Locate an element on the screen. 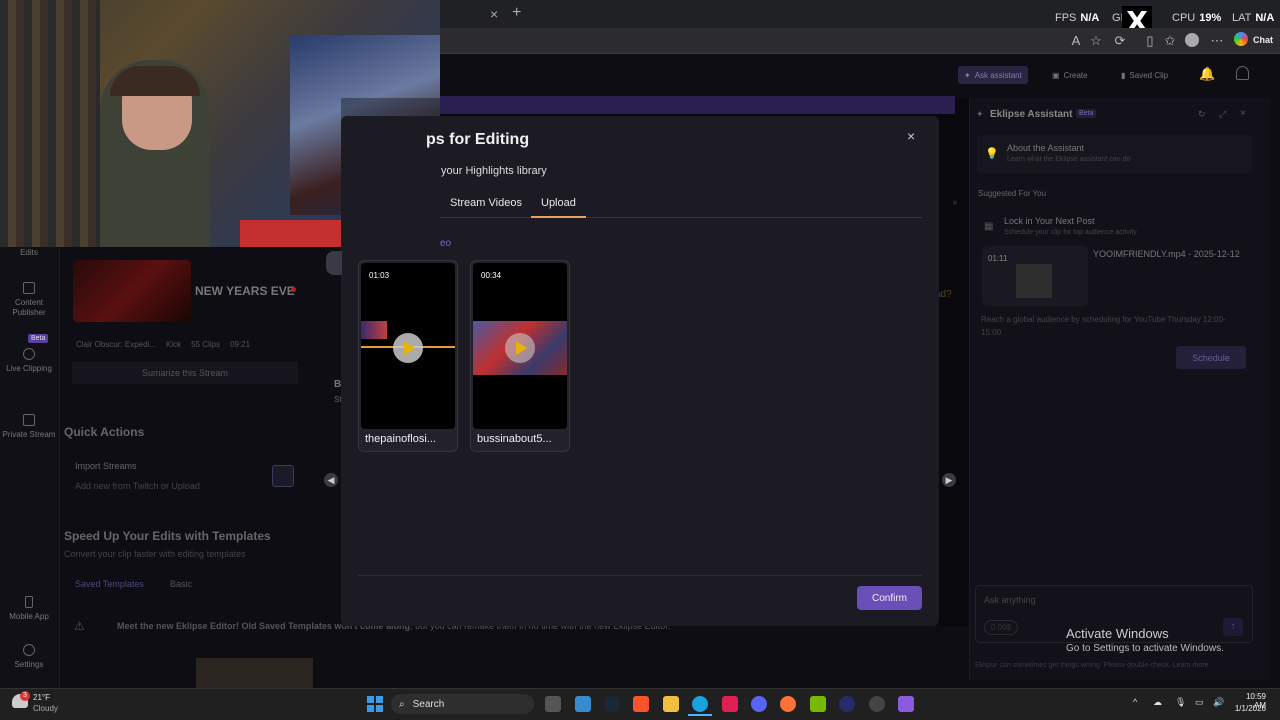 This screenshot has width=1280, height=720. search-label: Search is located at coordinates (428, 704).